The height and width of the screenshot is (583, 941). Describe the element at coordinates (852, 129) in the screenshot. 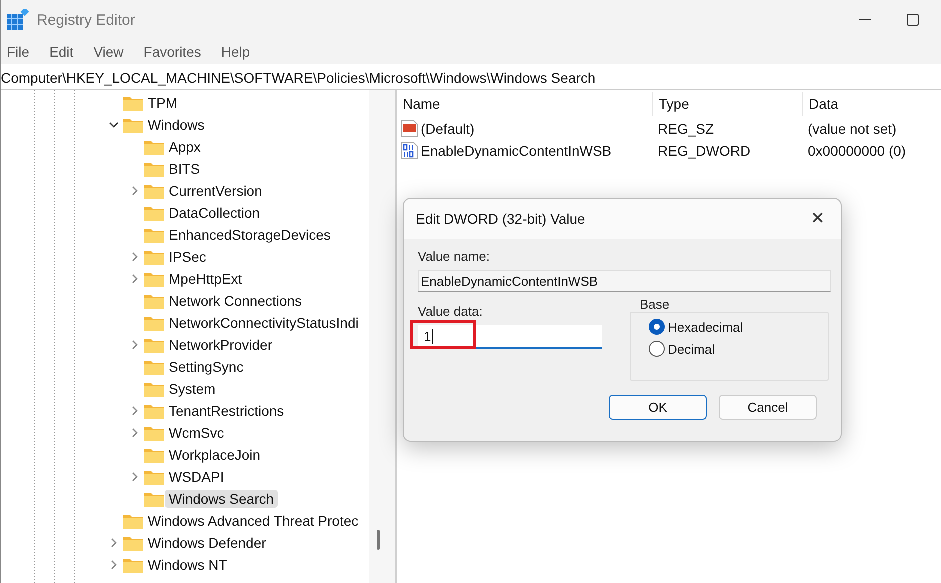

I see `value-data: (value not set)` at that location.